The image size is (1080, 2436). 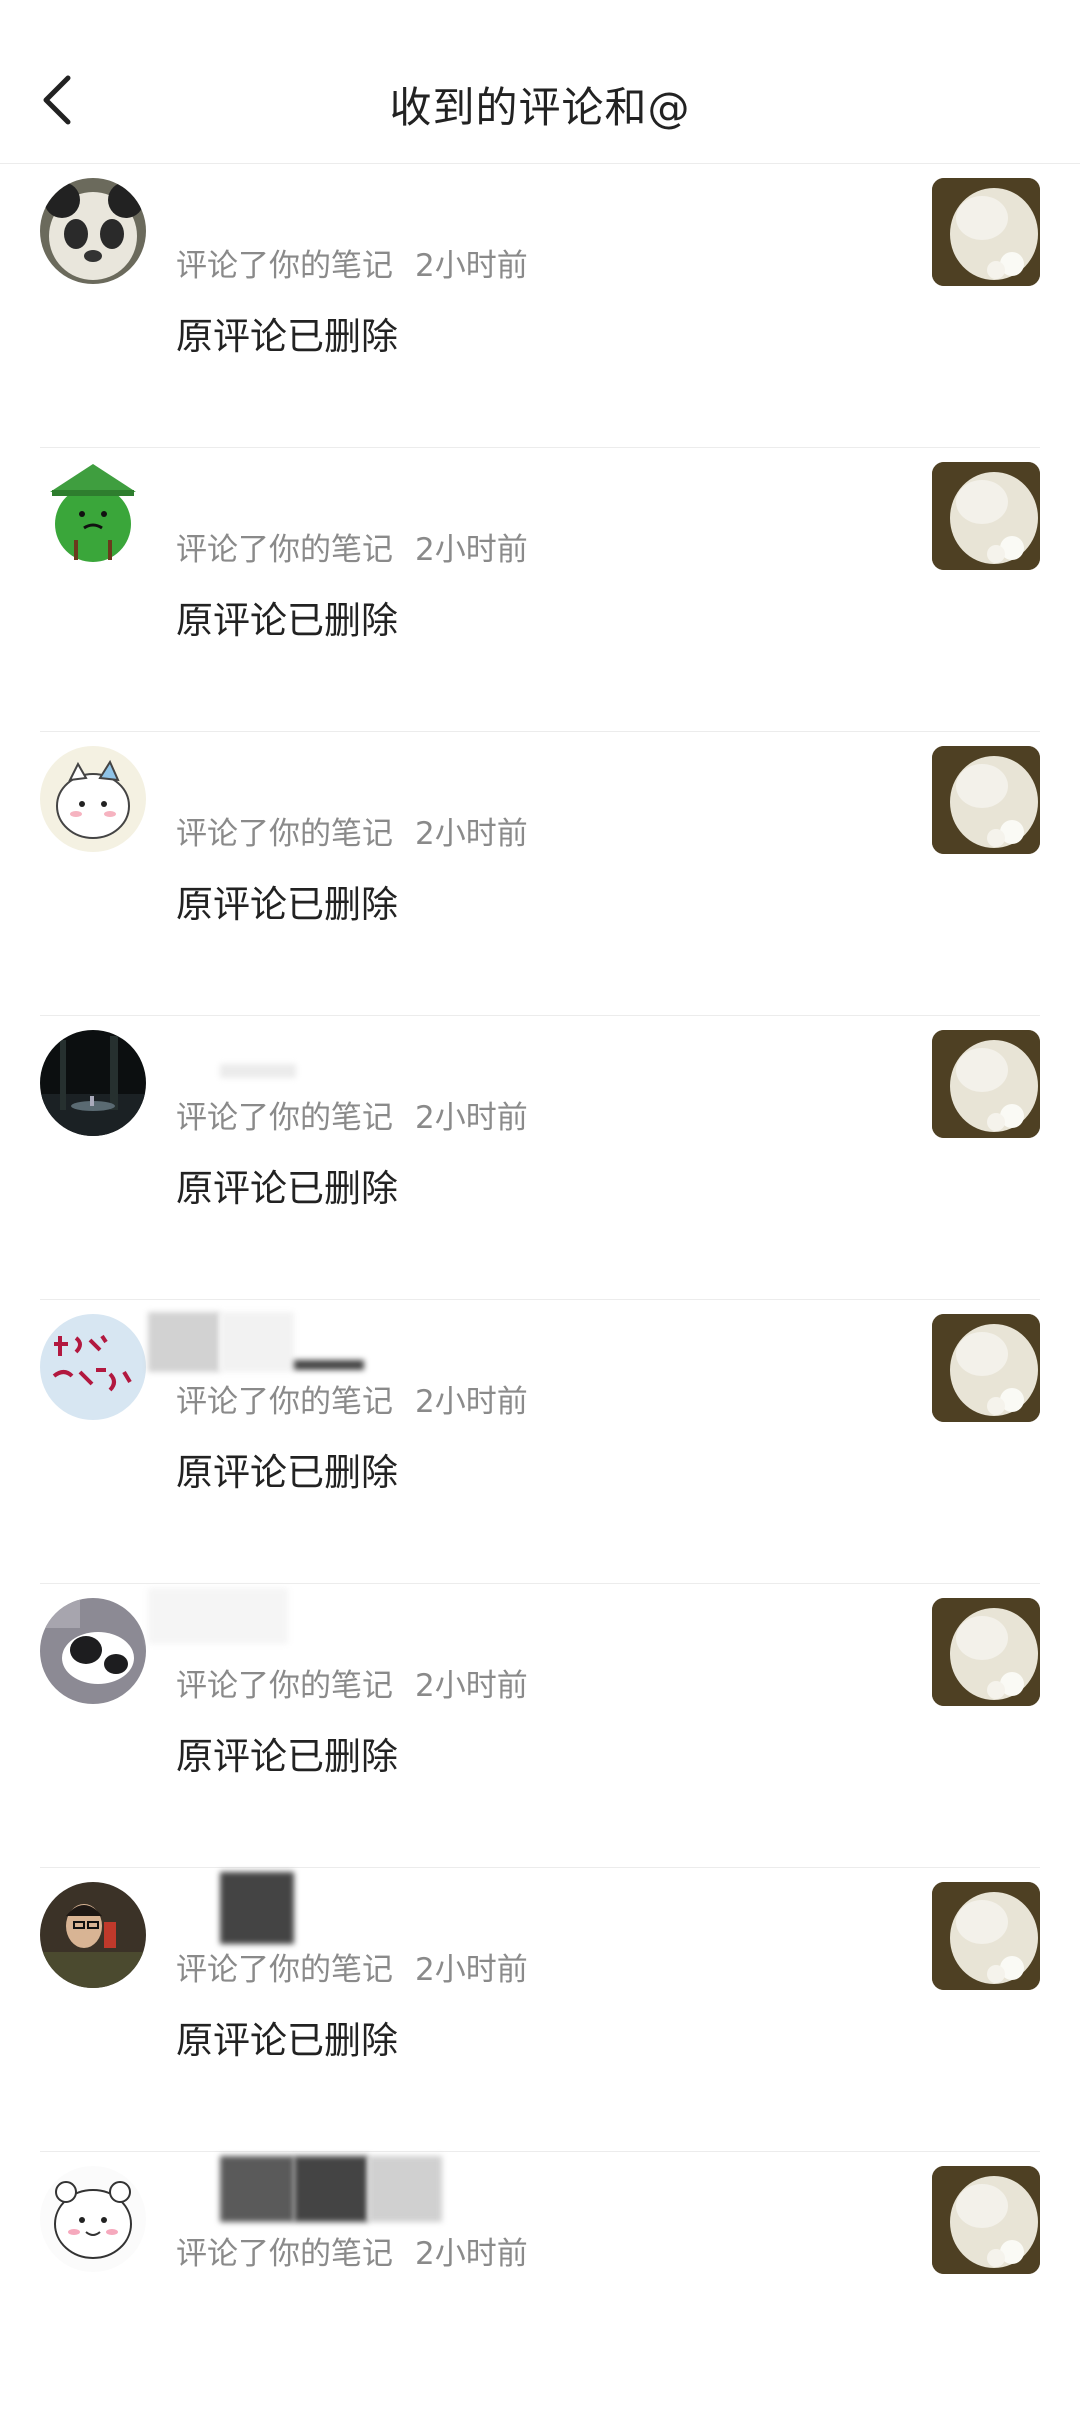 What do you see at coordinates (540, 82) in the screenshot?
I see `top-bar: 收到的评论和@` at bounding box center [540, 82].